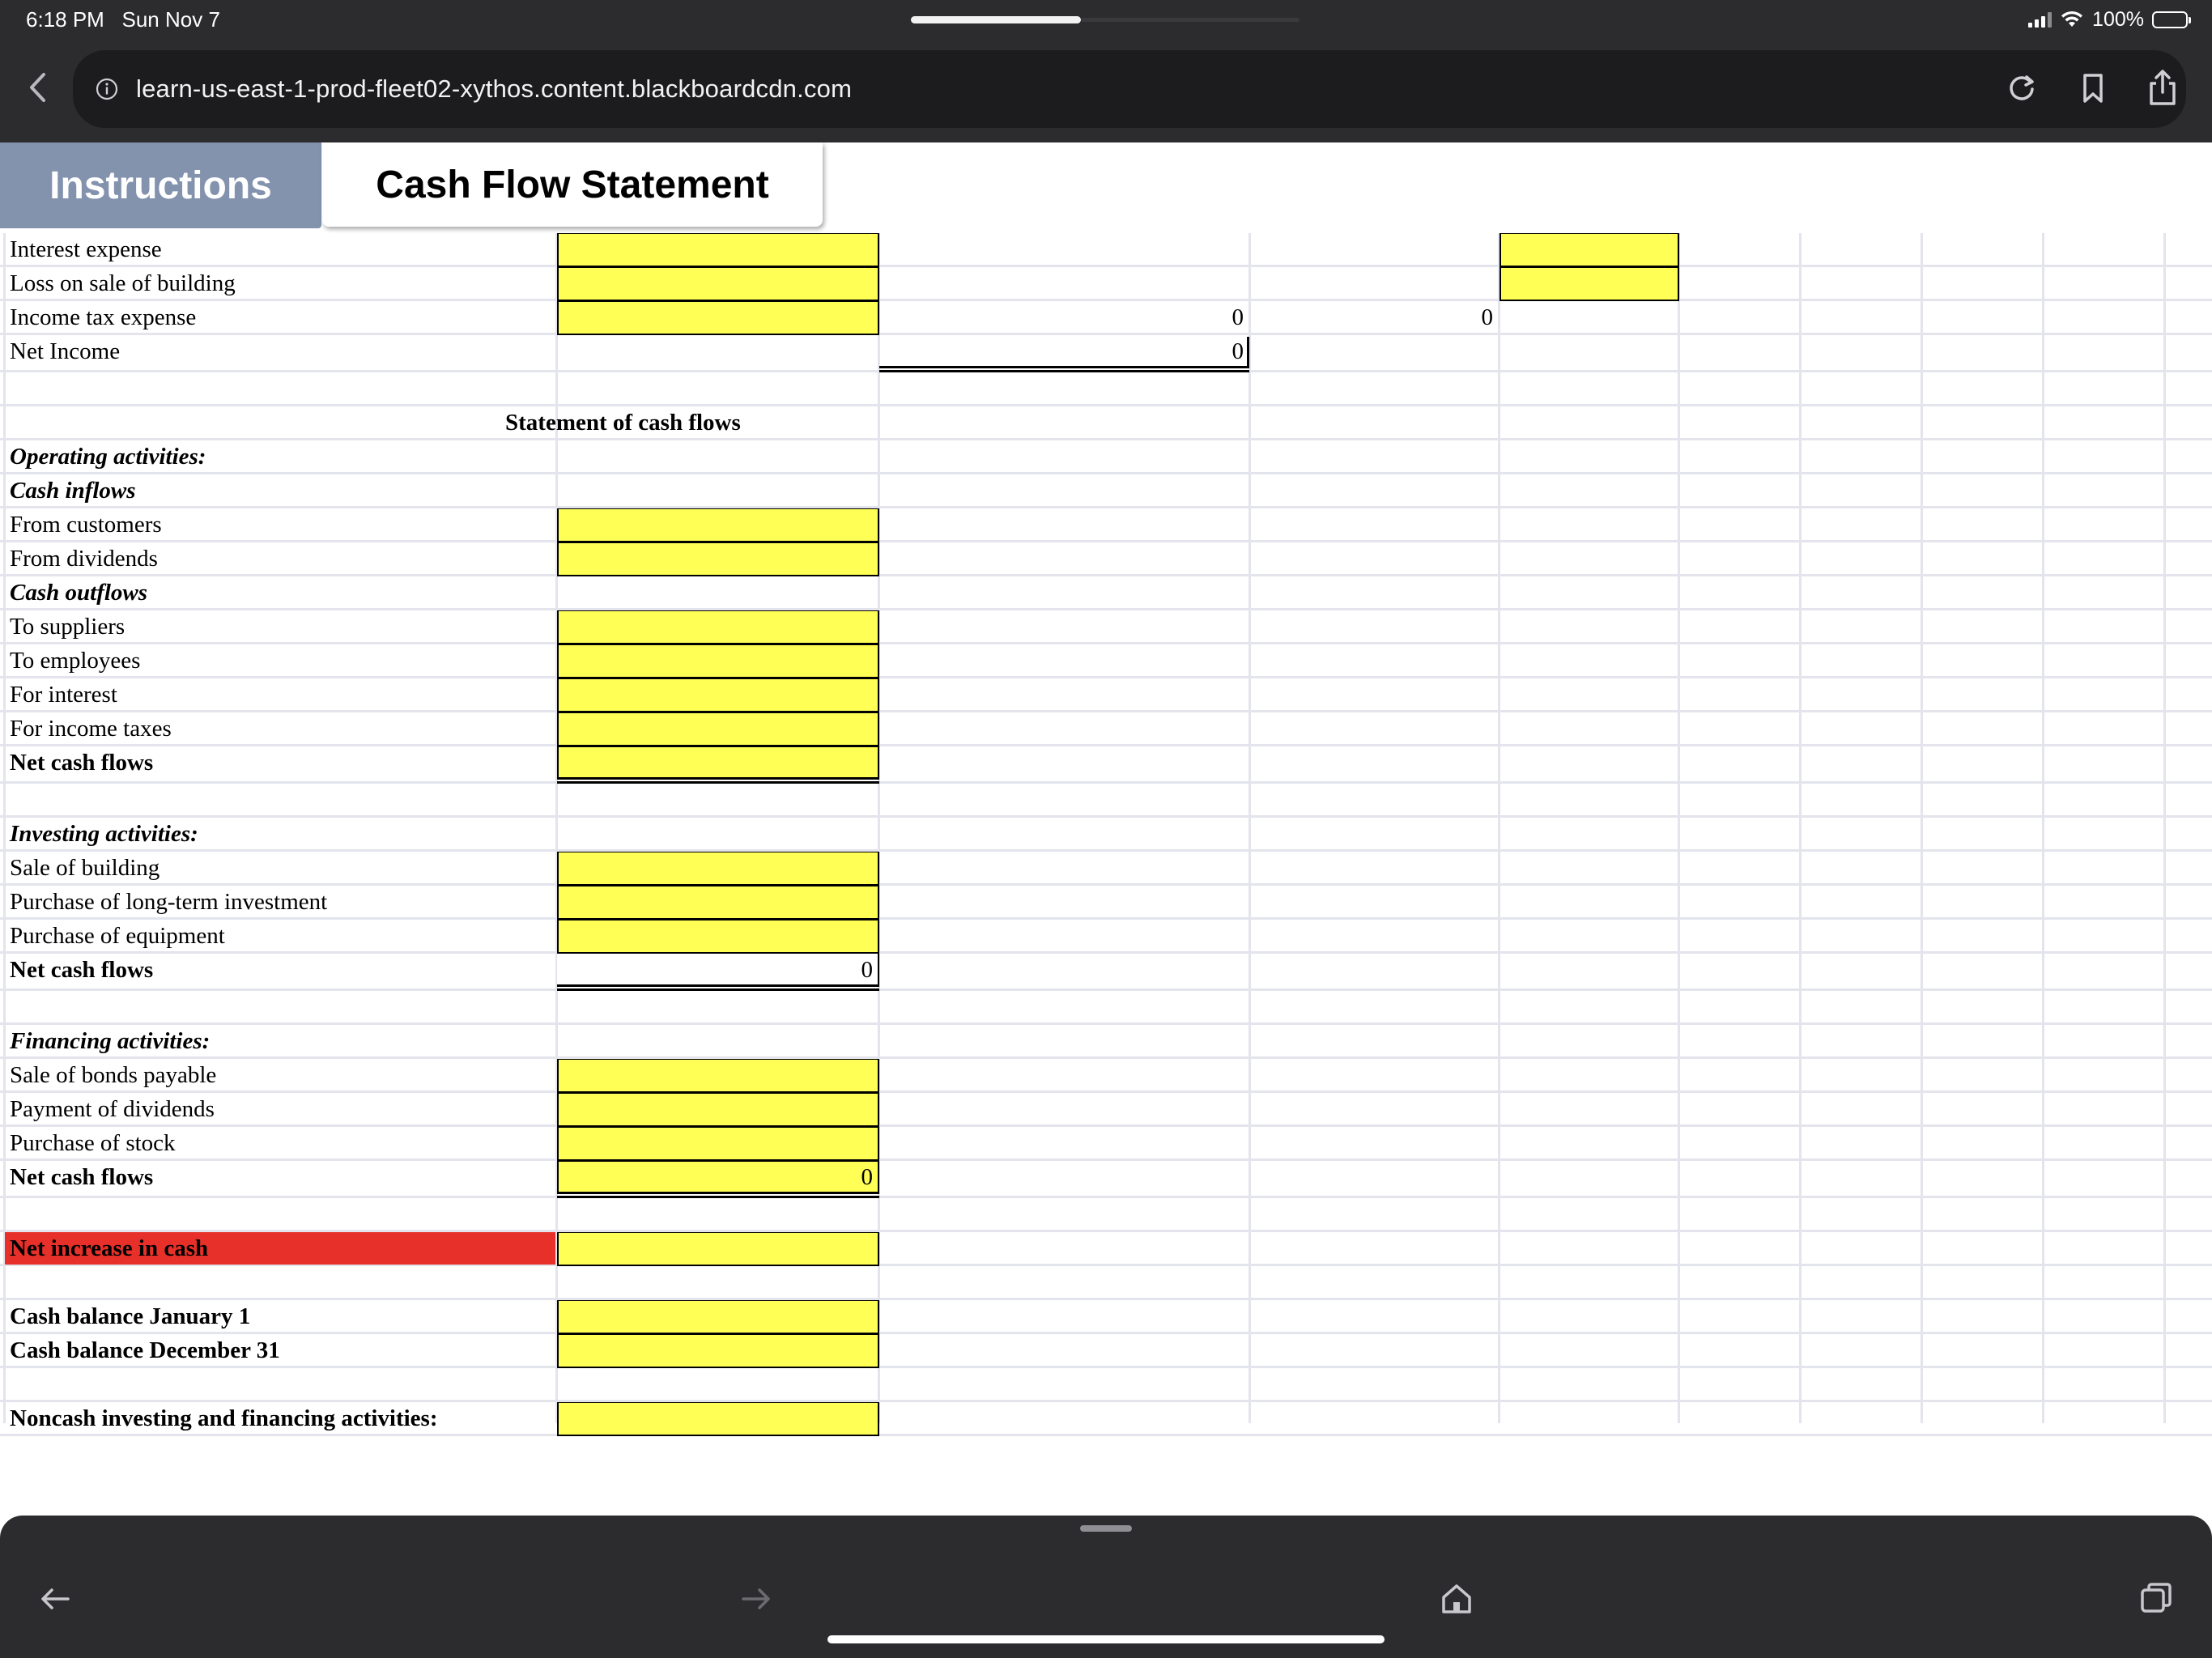 The image size is (2212, 1658). Describe the element at coordinates (104, 317) in the screenshot. I see `row-label: Income tax expense` at that location.